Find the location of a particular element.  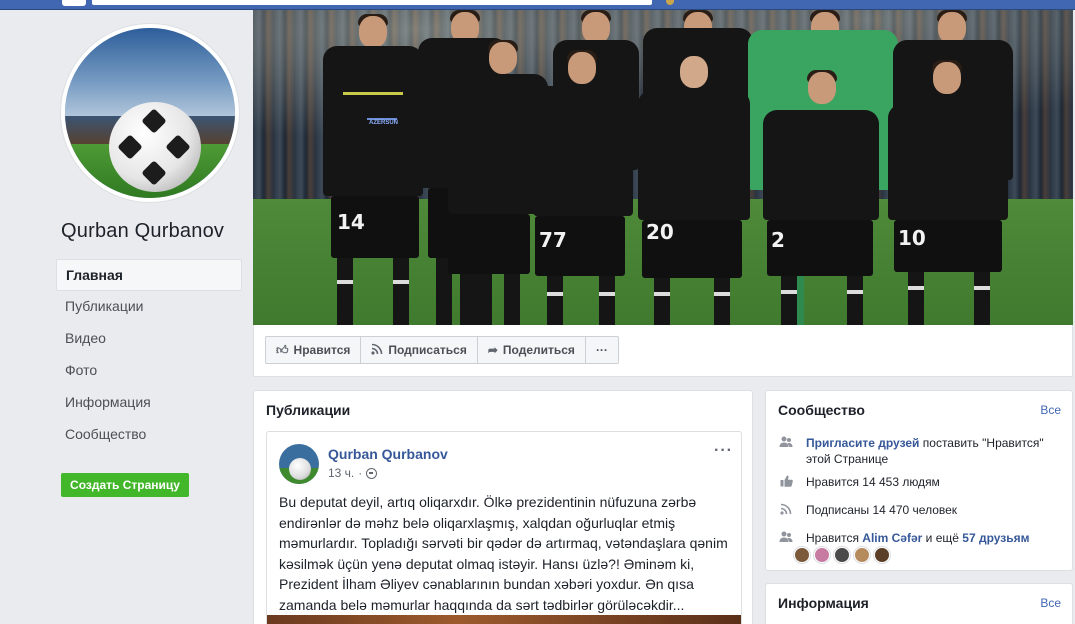

top-bar is located at coordinates (537, 5).